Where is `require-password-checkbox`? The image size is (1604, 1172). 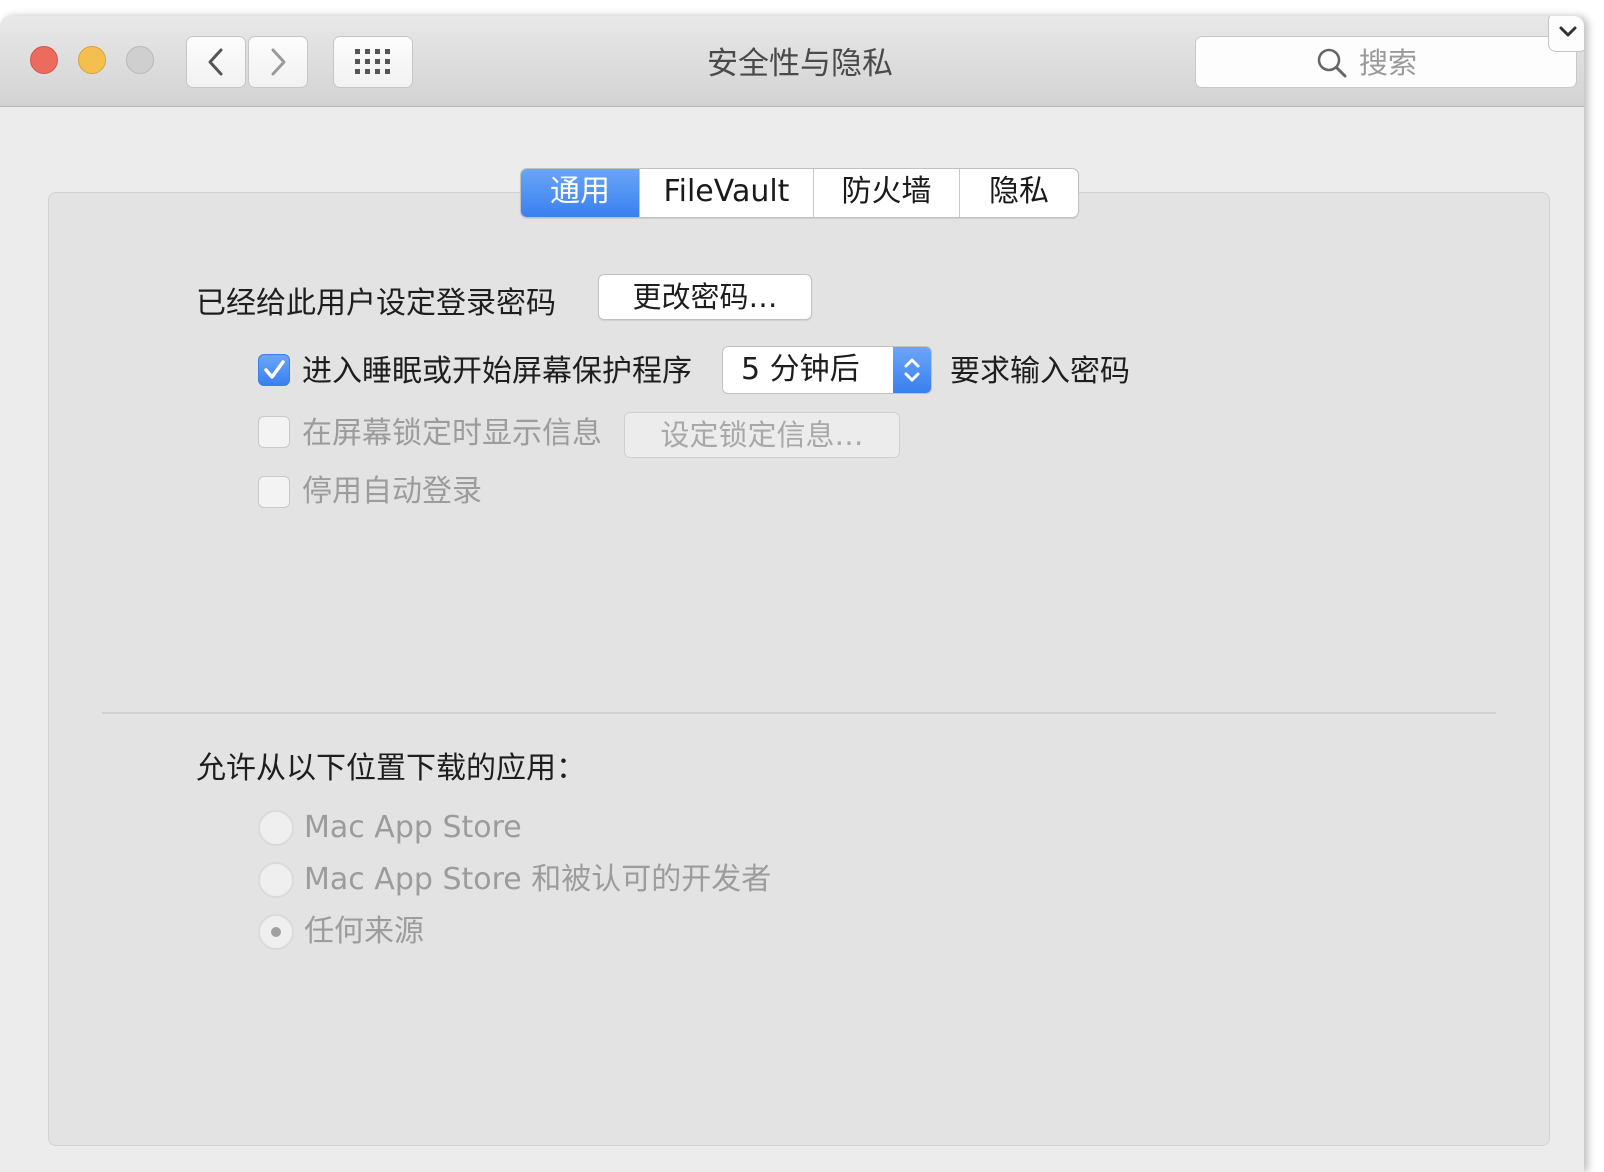
require-password-checkbox is located at coordinates (274, 370).